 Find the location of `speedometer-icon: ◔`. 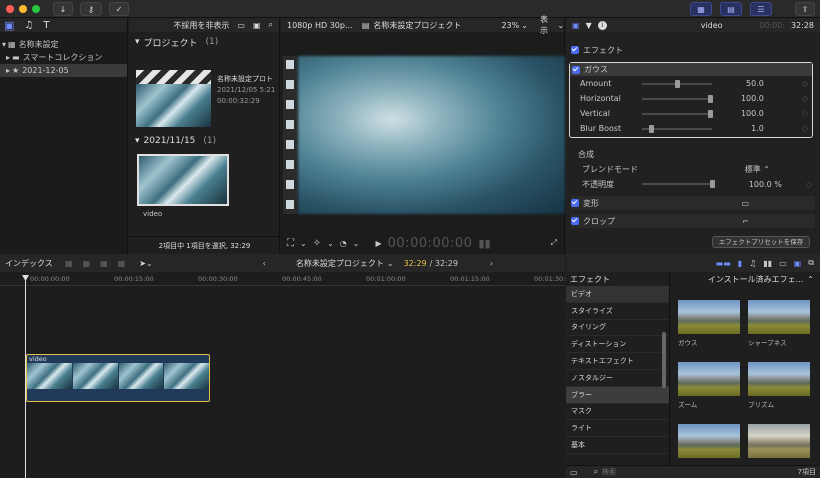

speedometer-icon: ◔ is located at coordinates (343, 243).